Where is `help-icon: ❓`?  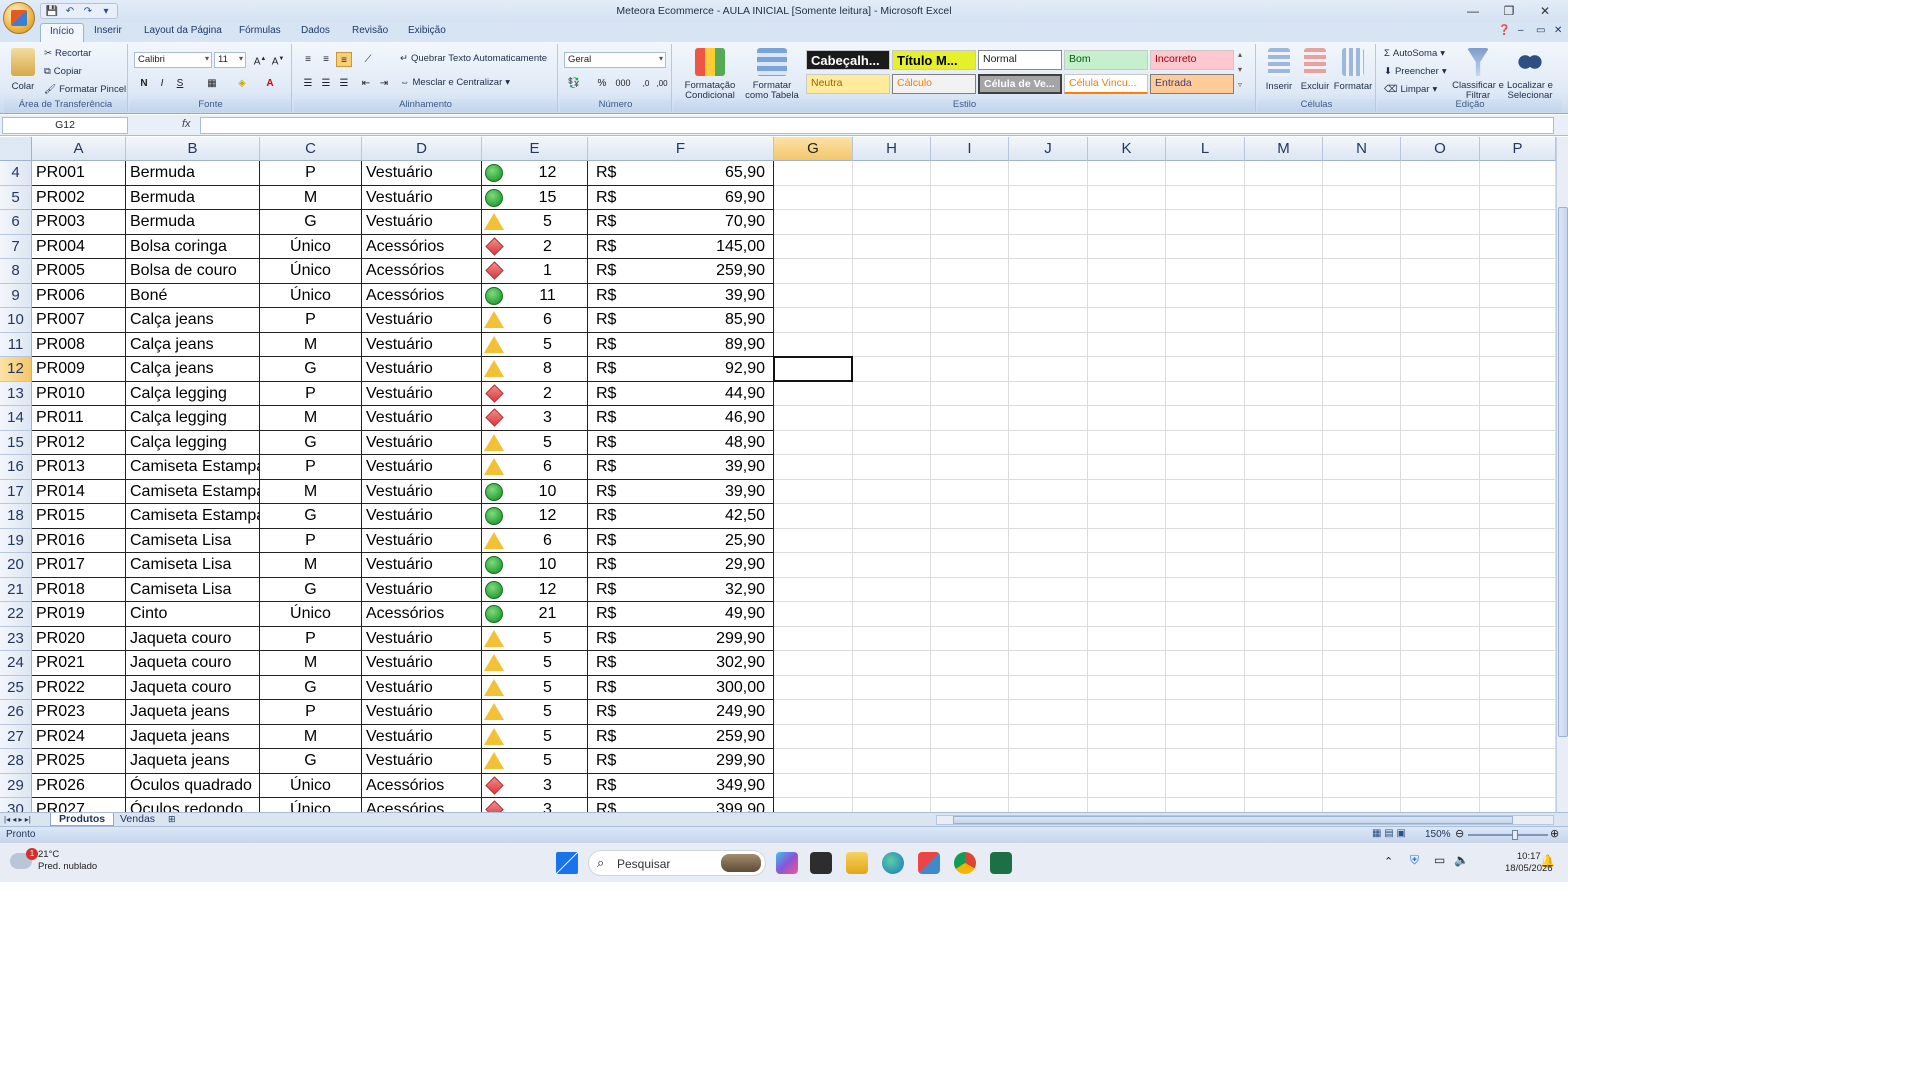 help-icon: ❓ is located at coordinates (1504, 30).